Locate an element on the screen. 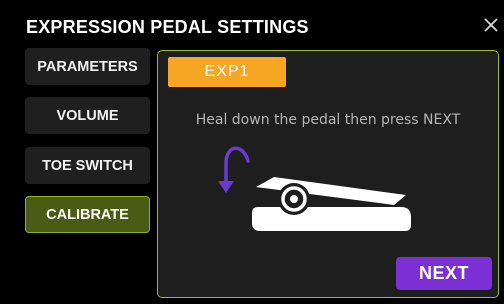 The width and height of the screenshot is (504, 304). sidebar-item-volume: VOLUME is located at coordinates (87, 115).